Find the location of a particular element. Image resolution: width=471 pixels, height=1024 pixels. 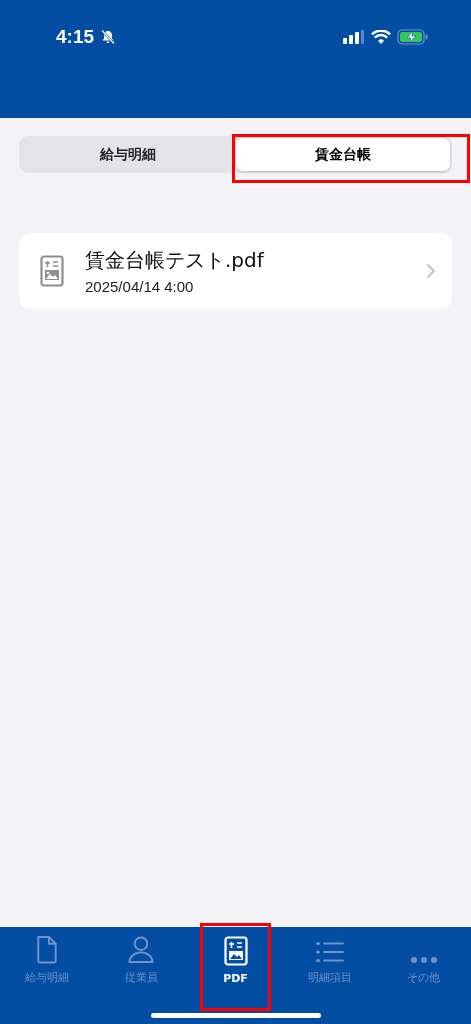

battery-charging-icon is located at coordinates (413, 37).